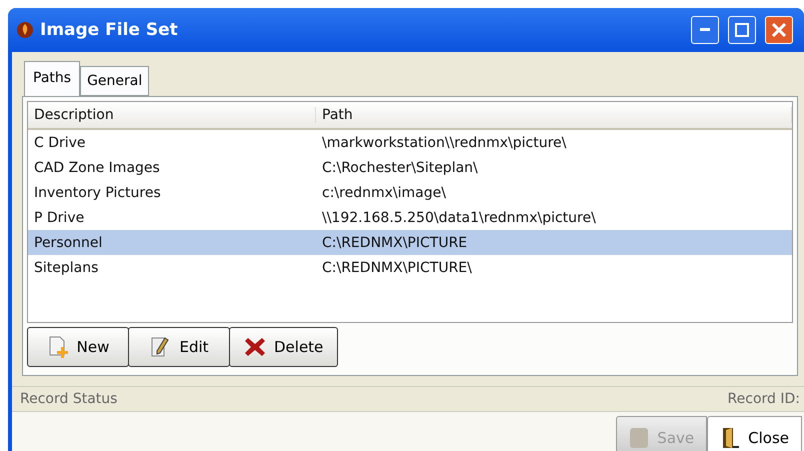 The image size is (804, 451). What do you see at coordinates (66, 268) in the screenshot?
I see `table-cell-text: Siteplans` at bounding box center [66, 268].